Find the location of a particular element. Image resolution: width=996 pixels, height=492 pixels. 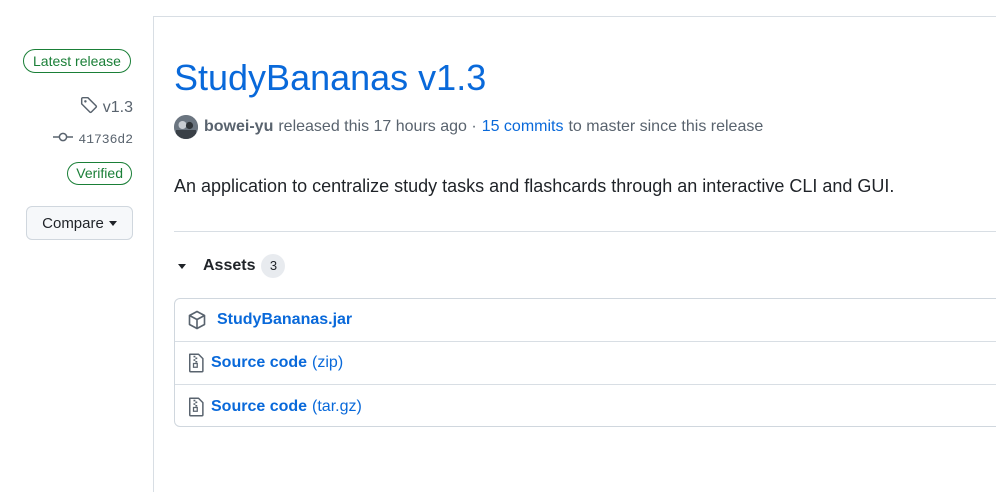

verified-badge: Verified is located at coordinates (99, 173).